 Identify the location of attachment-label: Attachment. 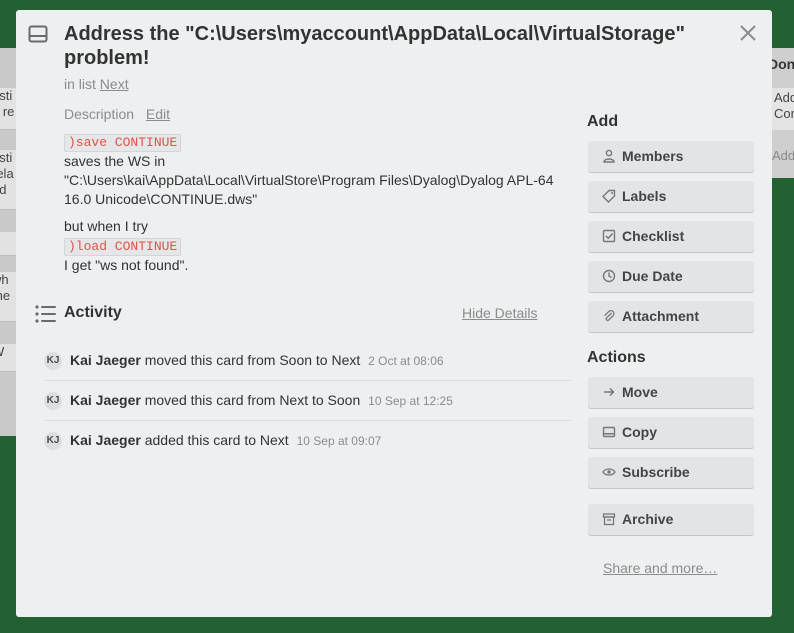
(661, 316).